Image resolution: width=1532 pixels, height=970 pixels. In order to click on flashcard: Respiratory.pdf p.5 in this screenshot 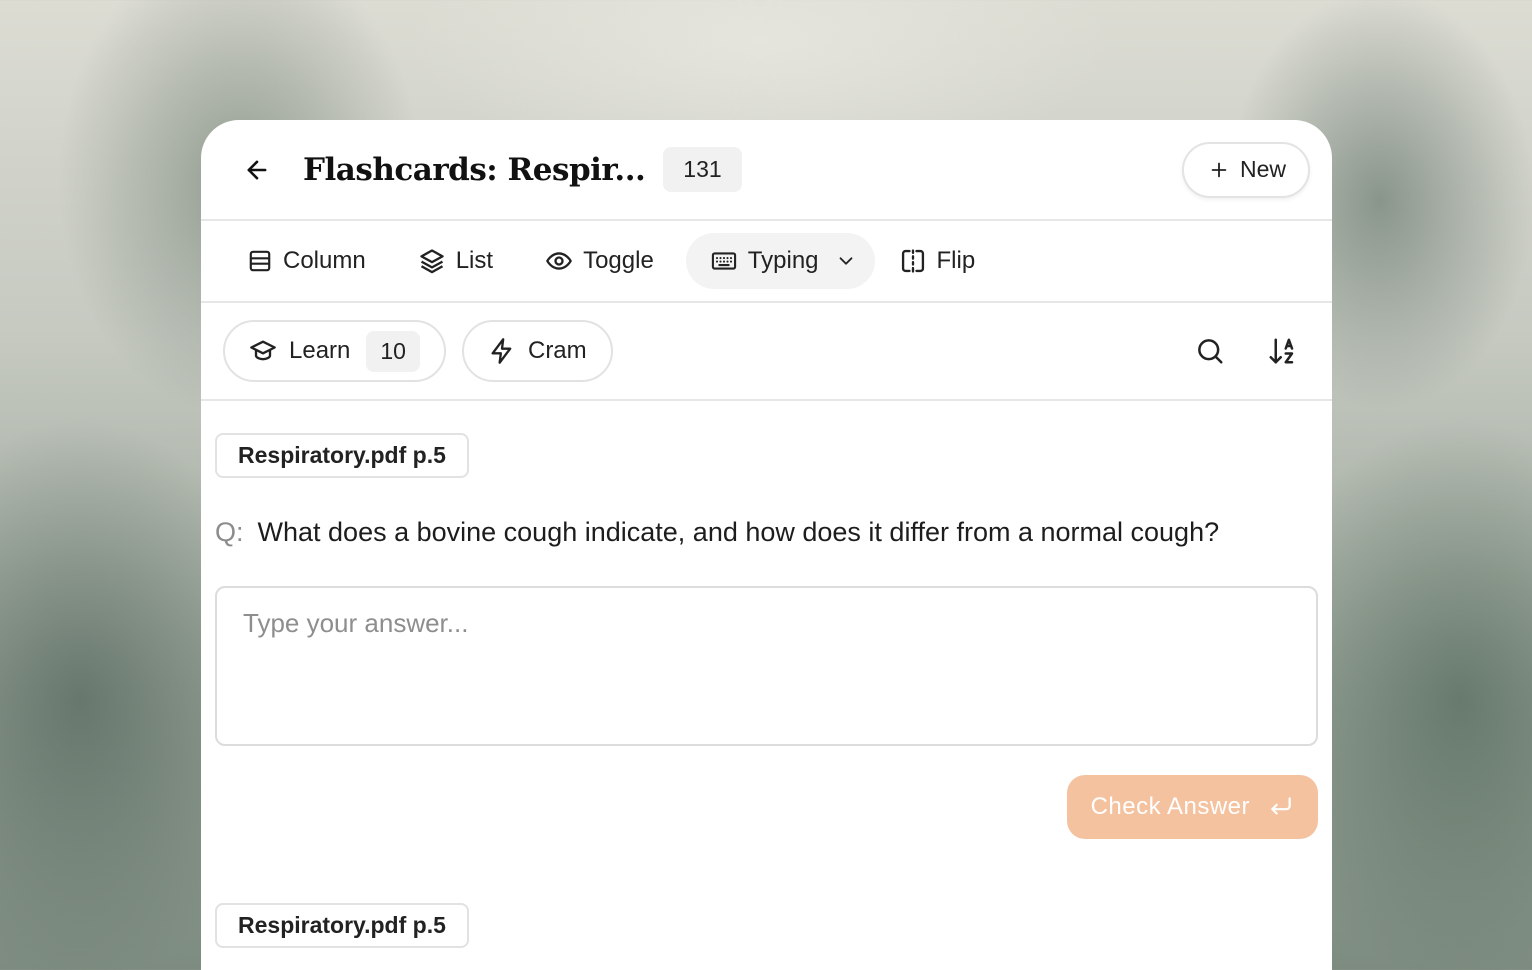, I will do `click(766, 925)`.